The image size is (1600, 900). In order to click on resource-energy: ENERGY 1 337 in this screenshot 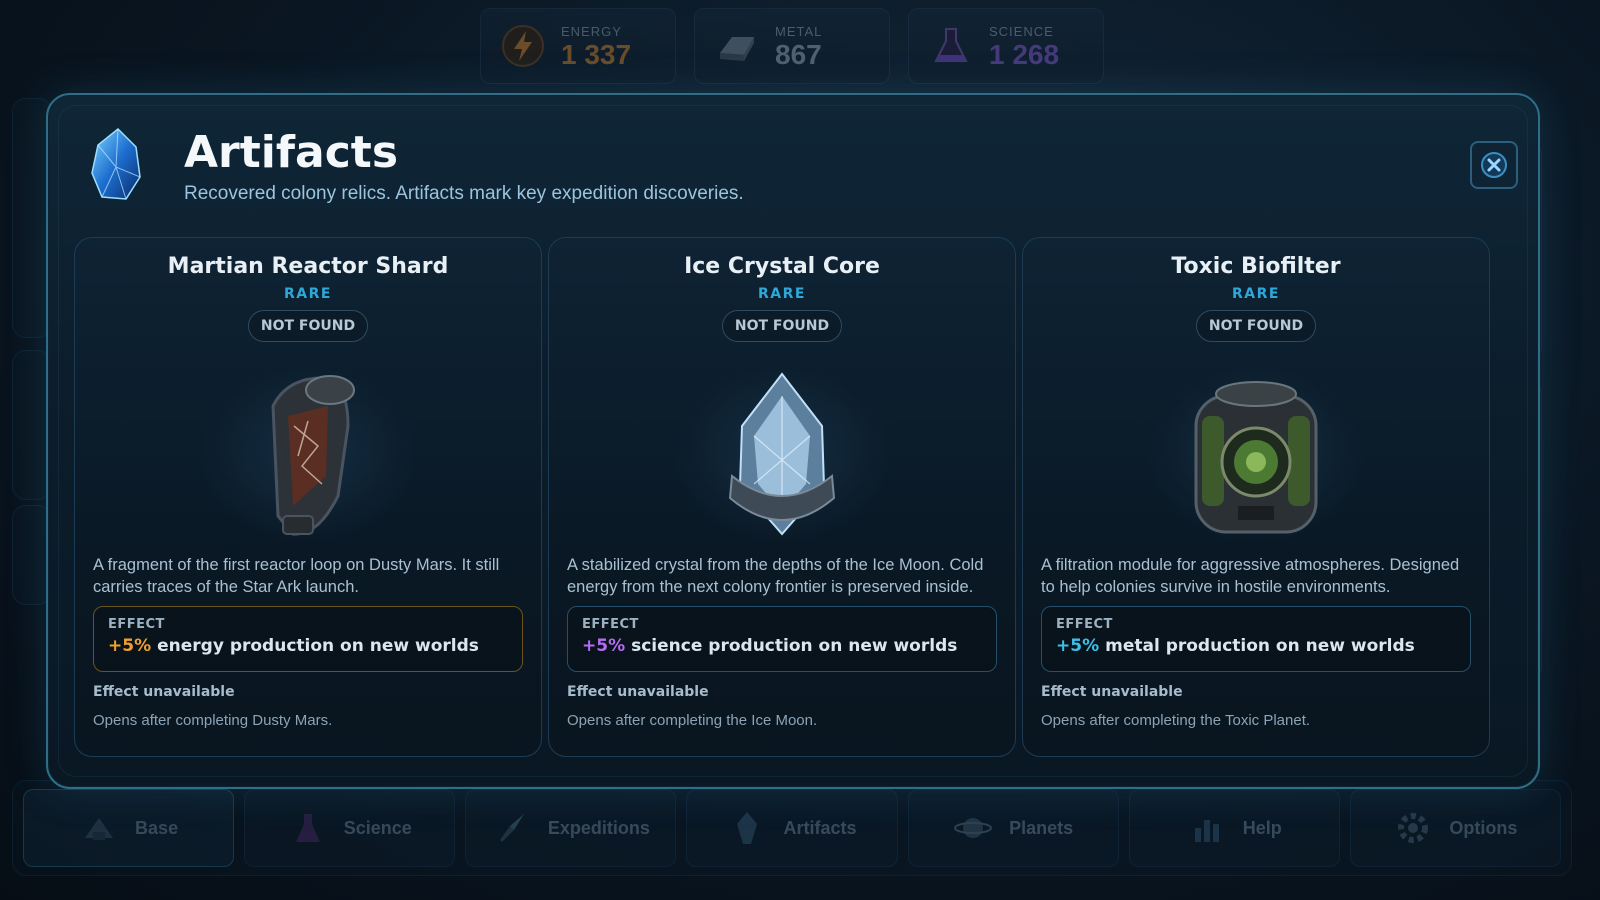, I will do `click(578, 46)`.